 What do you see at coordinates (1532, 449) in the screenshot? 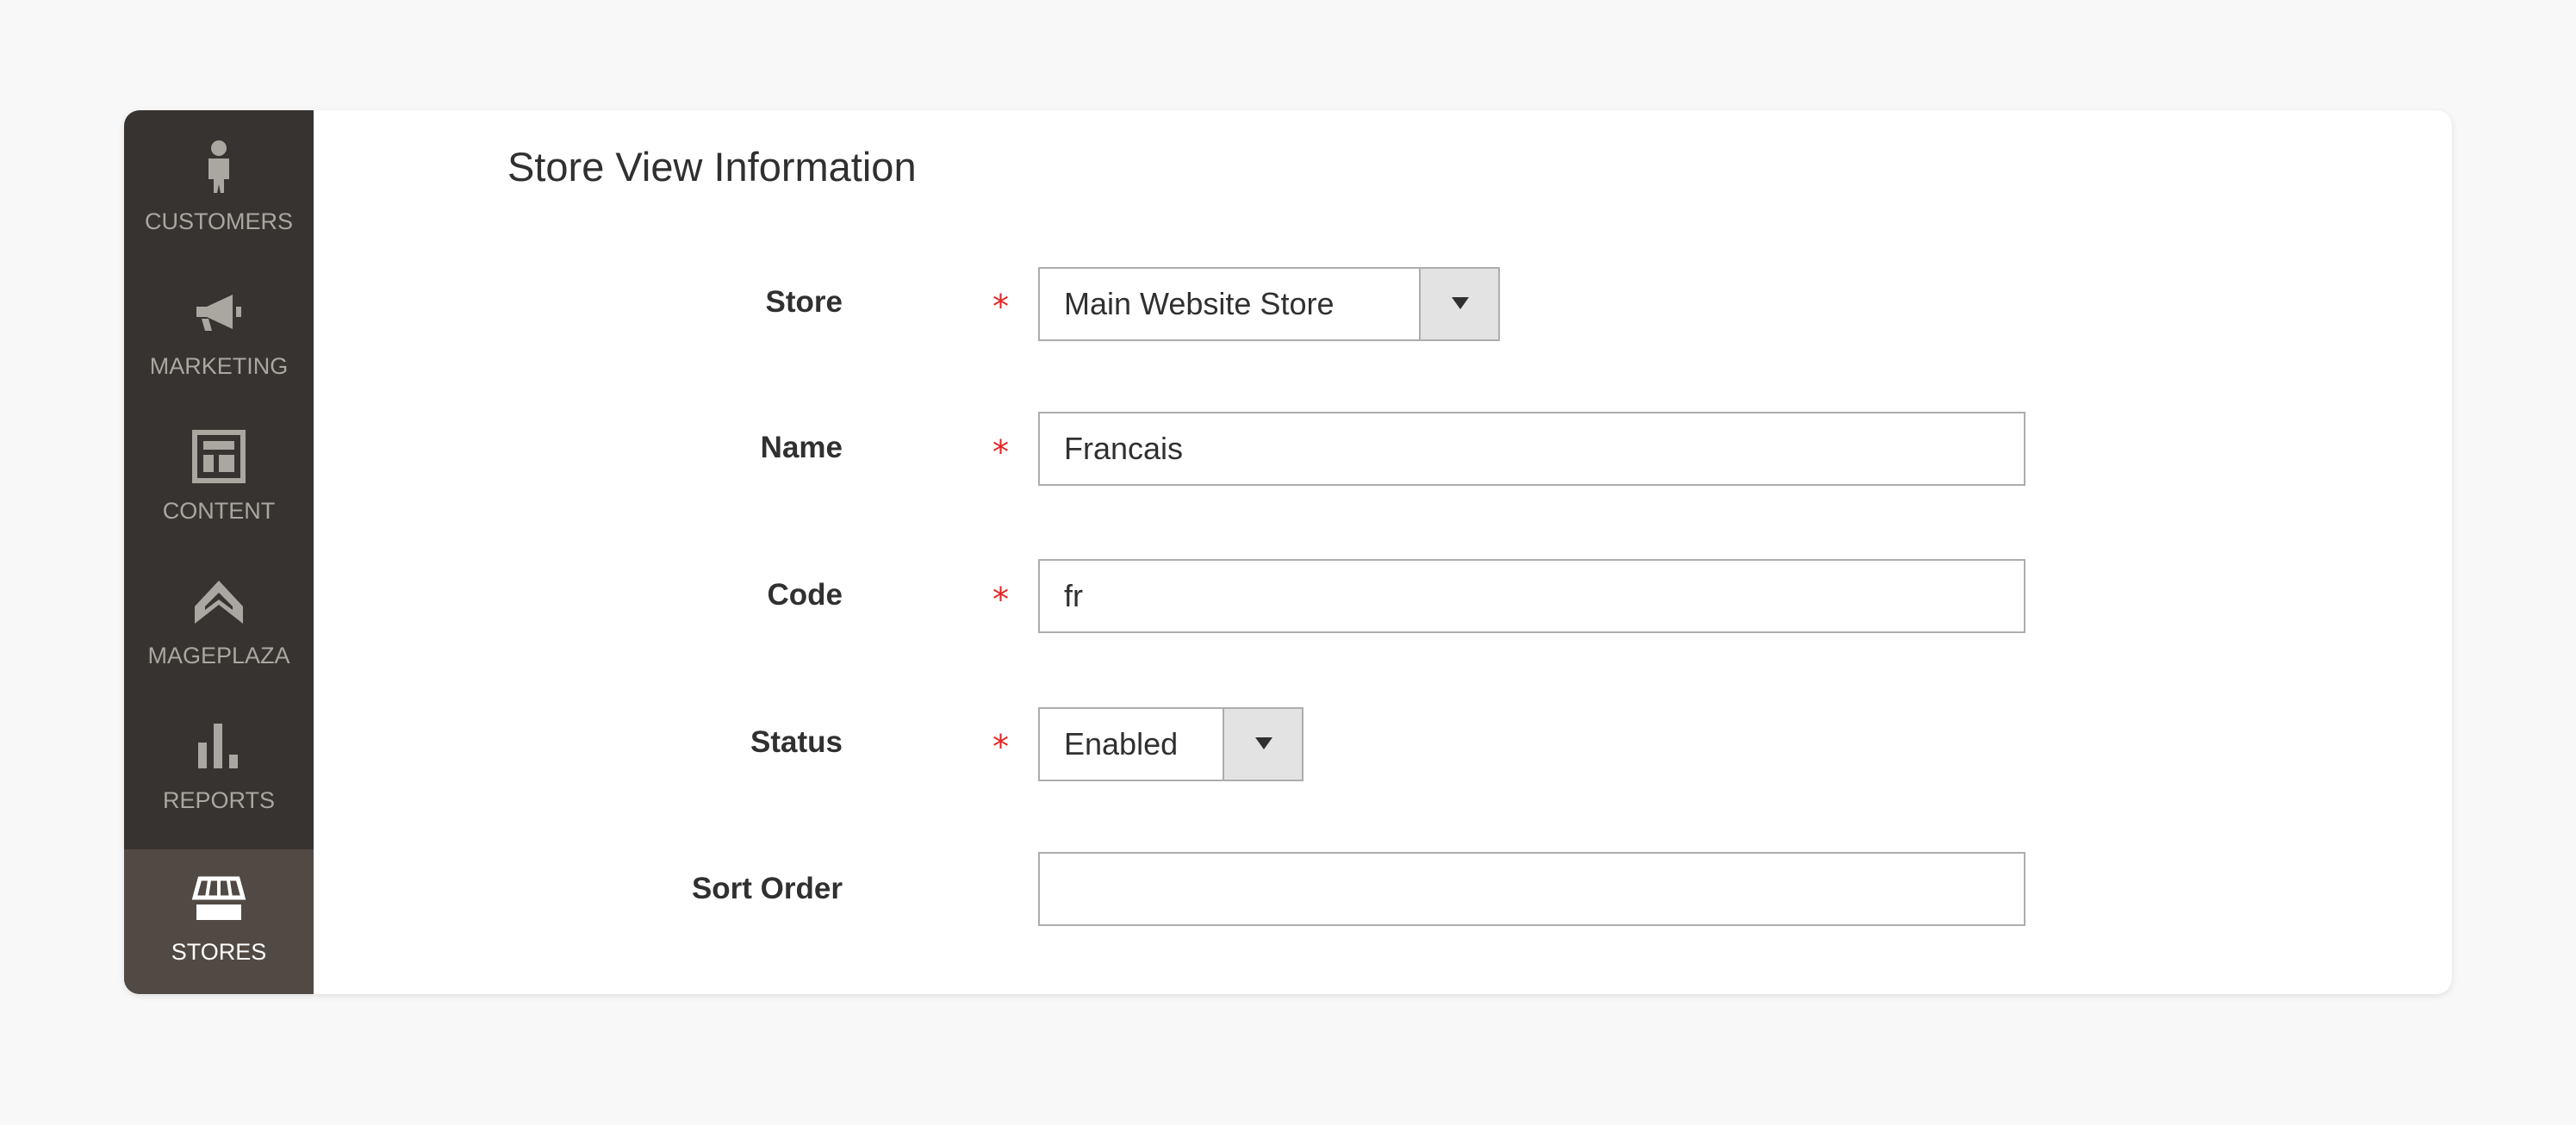
I see `name-input` at bounding box center [1532, 449].